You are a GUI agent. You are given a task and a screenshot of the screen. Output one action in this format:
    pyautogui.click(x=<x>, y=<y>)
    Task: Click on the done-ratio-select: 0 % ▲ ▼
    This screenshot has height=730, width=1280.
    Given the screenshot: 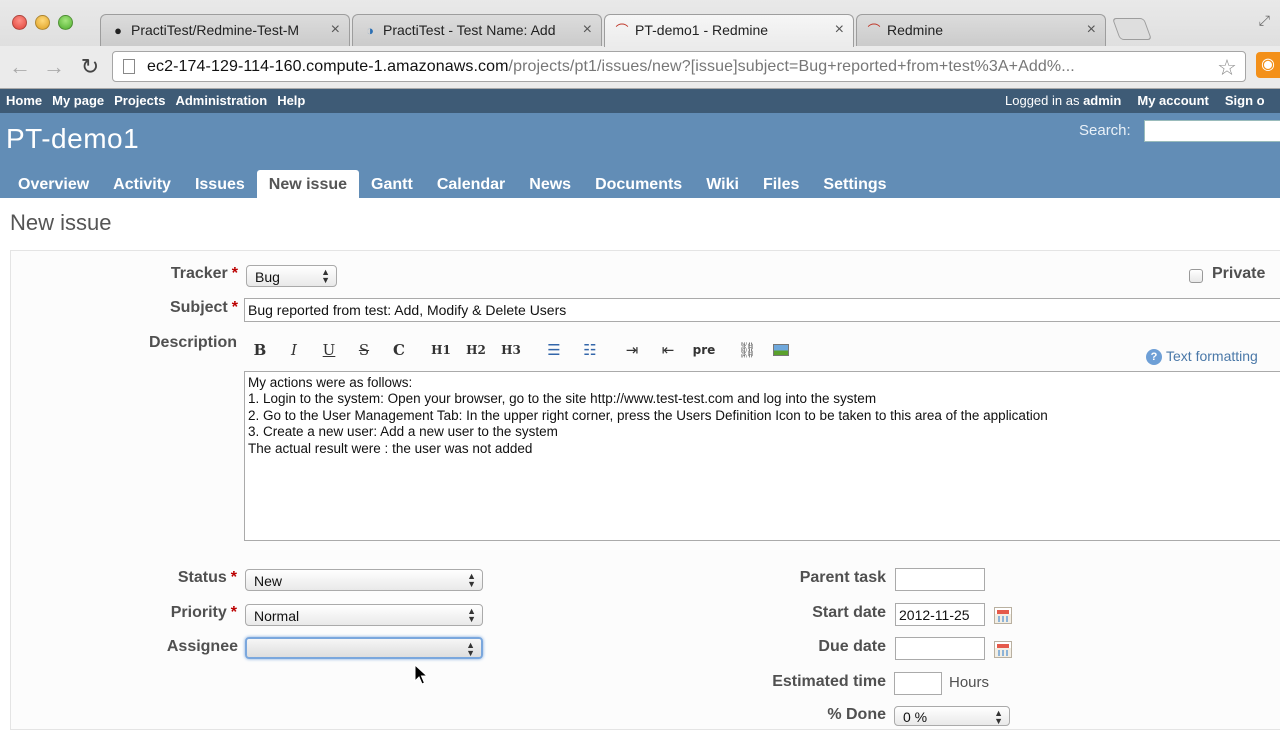 What is the action you would take?
    pyautogui.click(x=952, y=716)
    